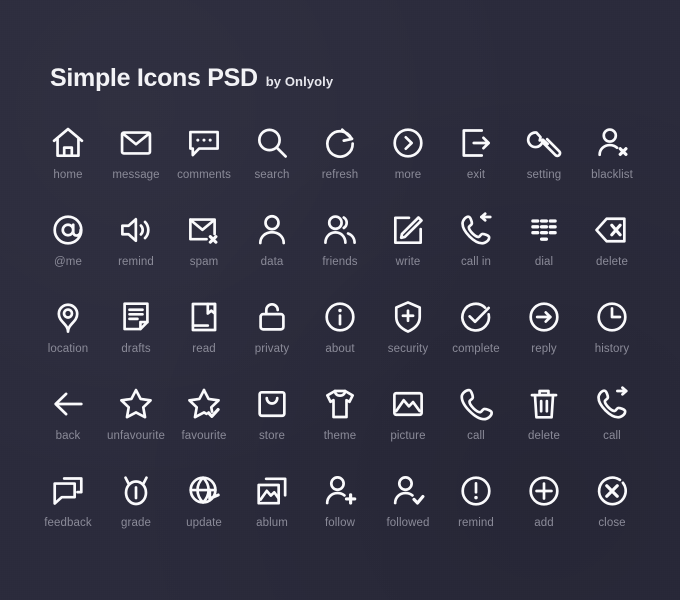 The width and height of the screenshot is (680, 600). Describe the element at coordinates (68, 436) in the screenshot. I see `icon-label: back` at that location.